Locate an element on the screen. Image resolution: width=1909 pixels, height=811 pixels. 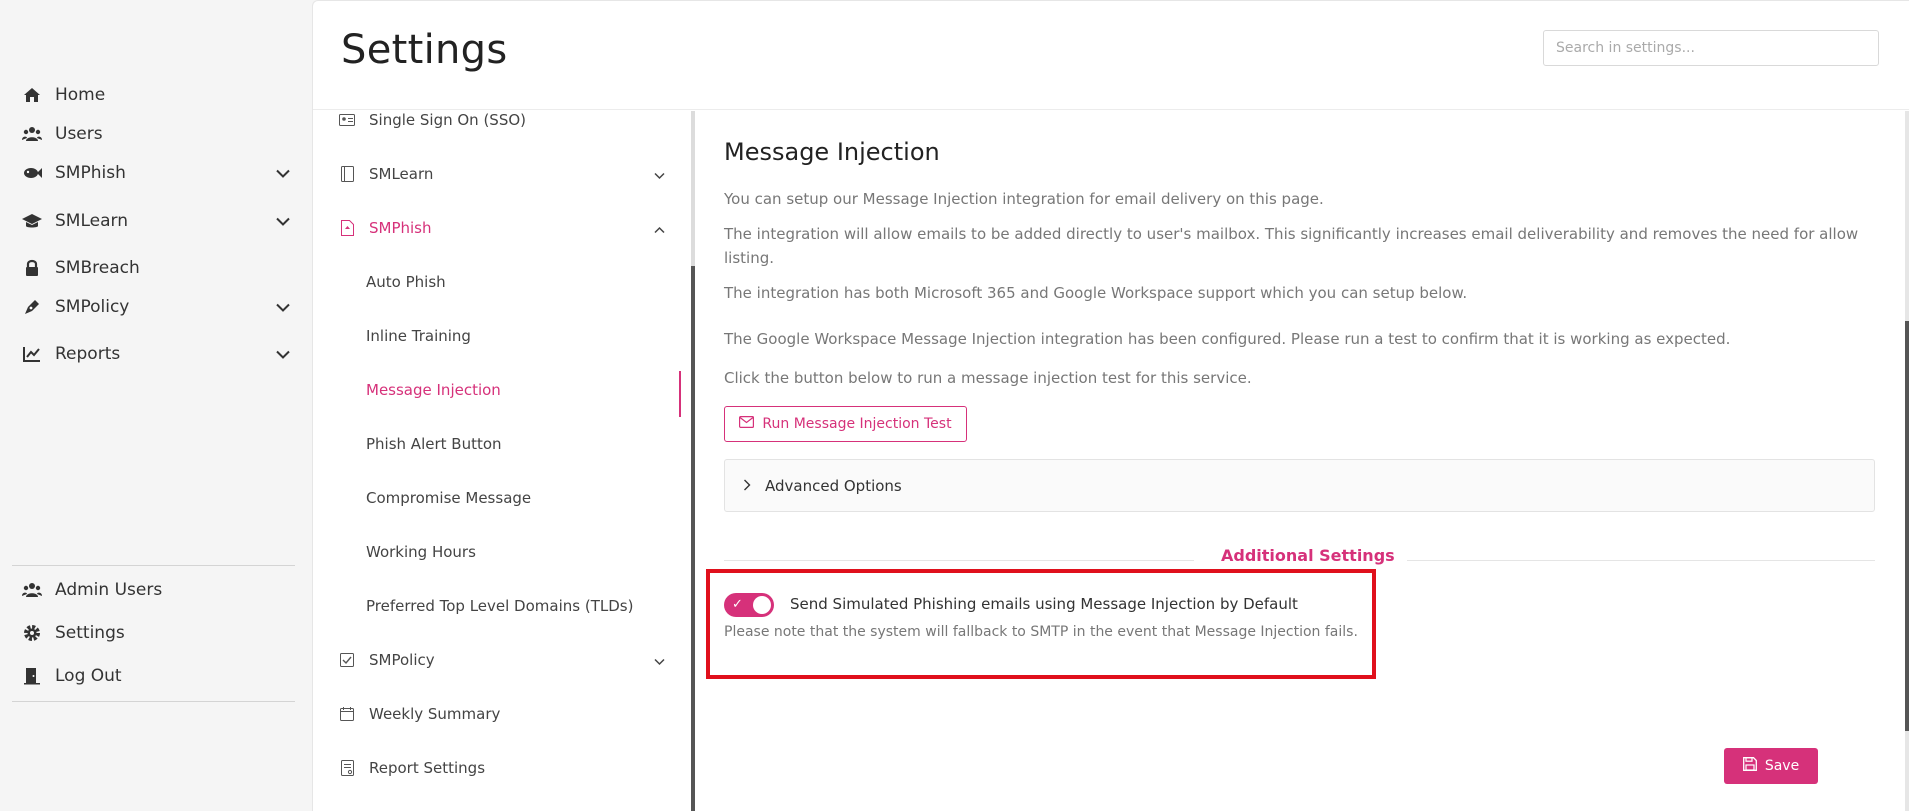
subnav-item-smphish: SMPhish is located at coordinates (513, 228).